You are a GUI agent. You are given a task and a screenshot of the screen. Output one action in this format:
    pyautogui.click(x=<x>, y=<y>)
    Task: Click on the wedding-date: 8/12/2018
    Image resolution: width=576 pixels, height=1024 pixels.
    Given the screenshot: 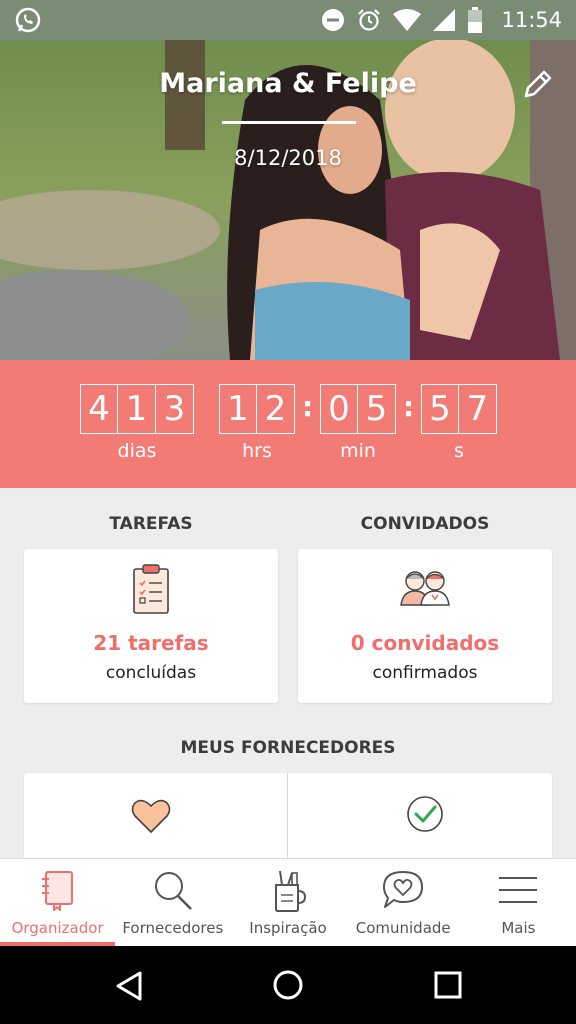 What is the action you would take?
    pyautogui.click(x=288, y=158)
    